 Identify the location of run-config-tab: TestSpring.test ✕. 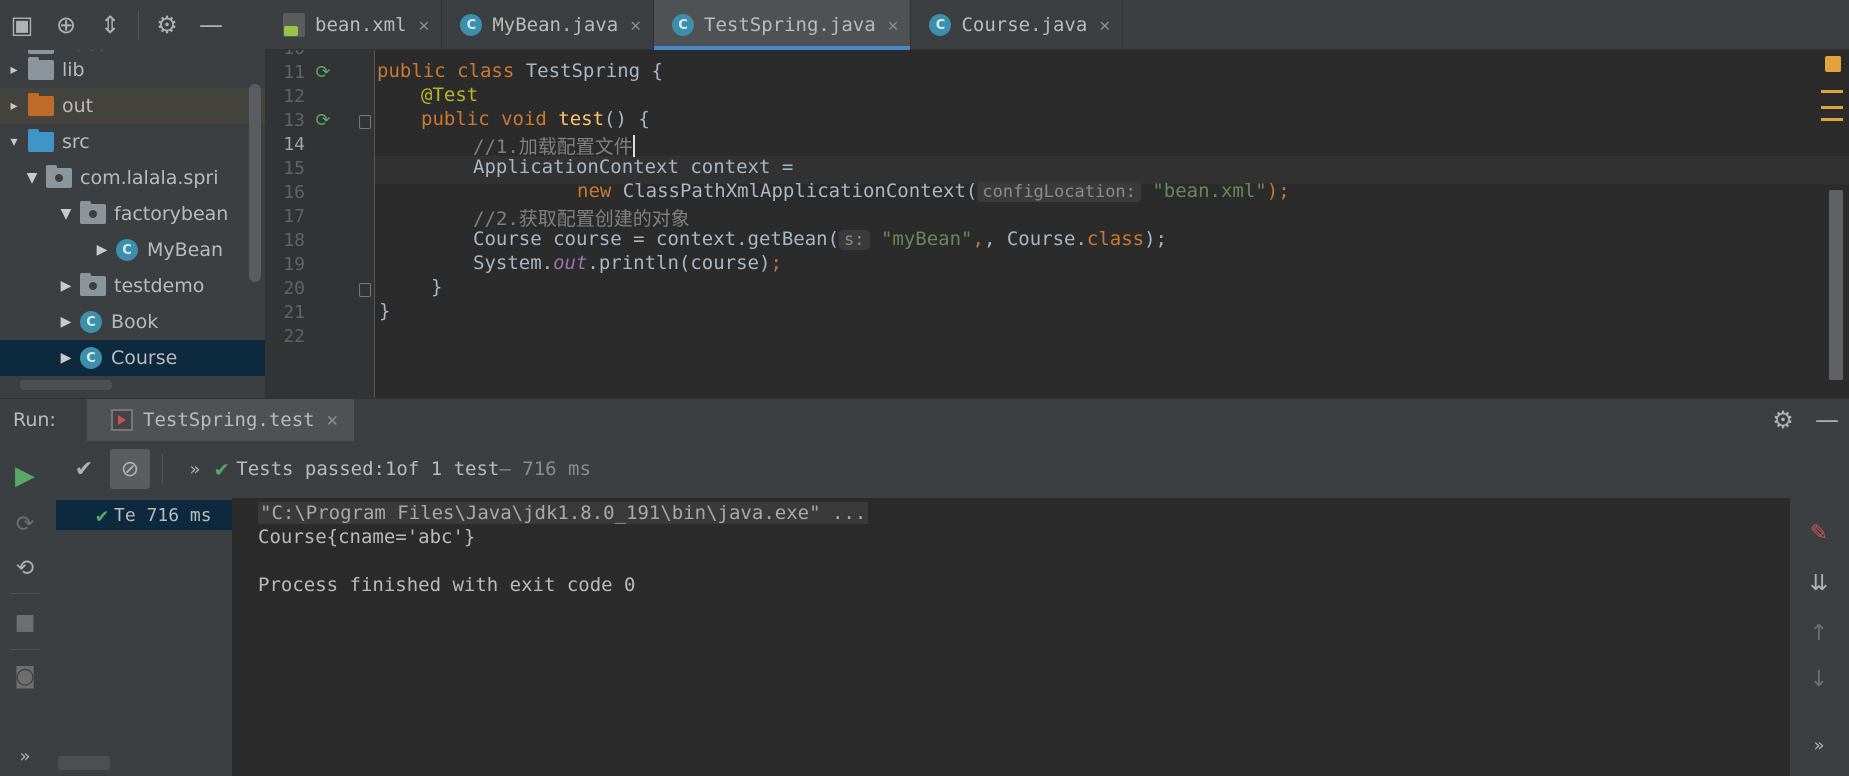
(221, 420).